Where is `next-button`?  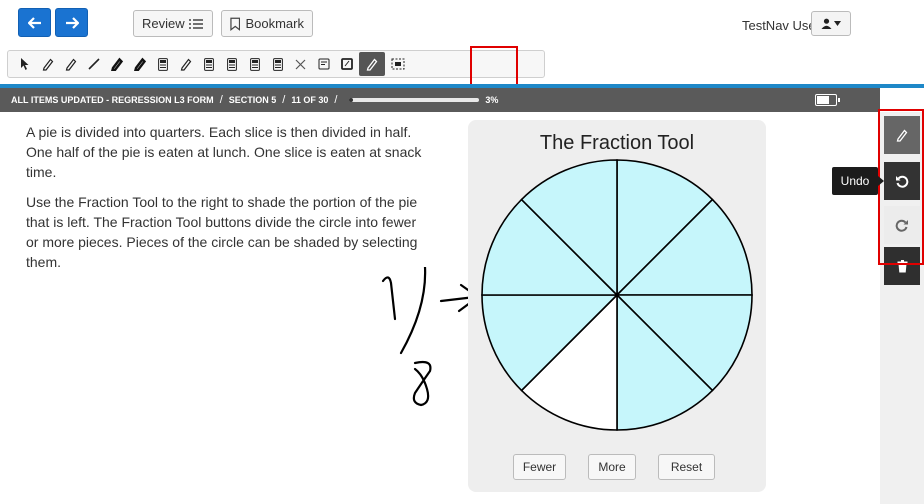 next-button is located at coordinates (71, 22).